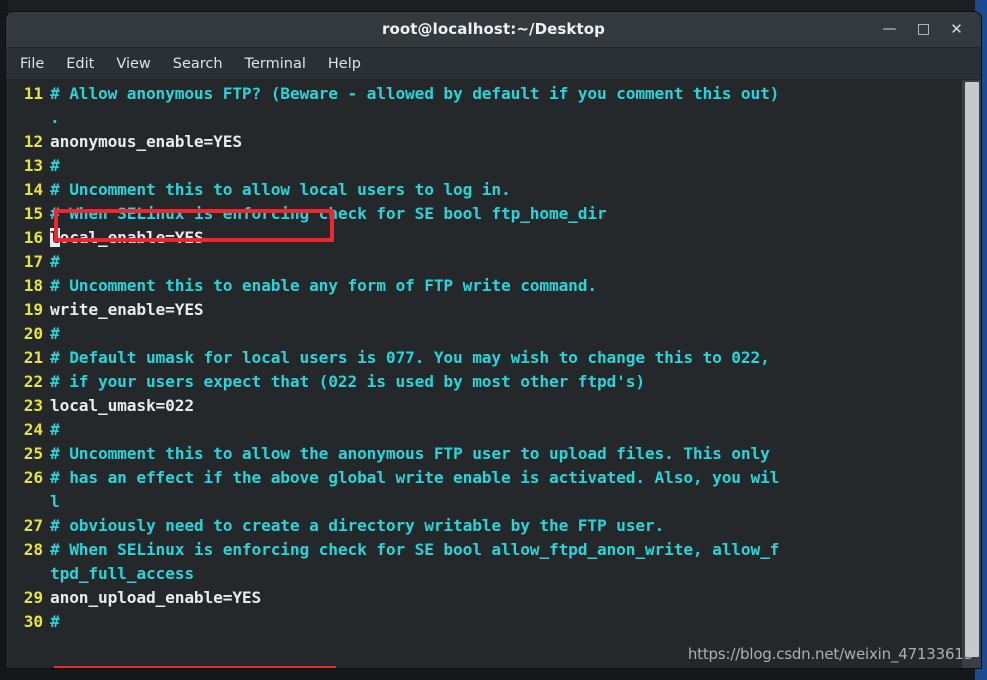 The image size is (987, 680). I want to click on line-number: 23, so click(33, 405).